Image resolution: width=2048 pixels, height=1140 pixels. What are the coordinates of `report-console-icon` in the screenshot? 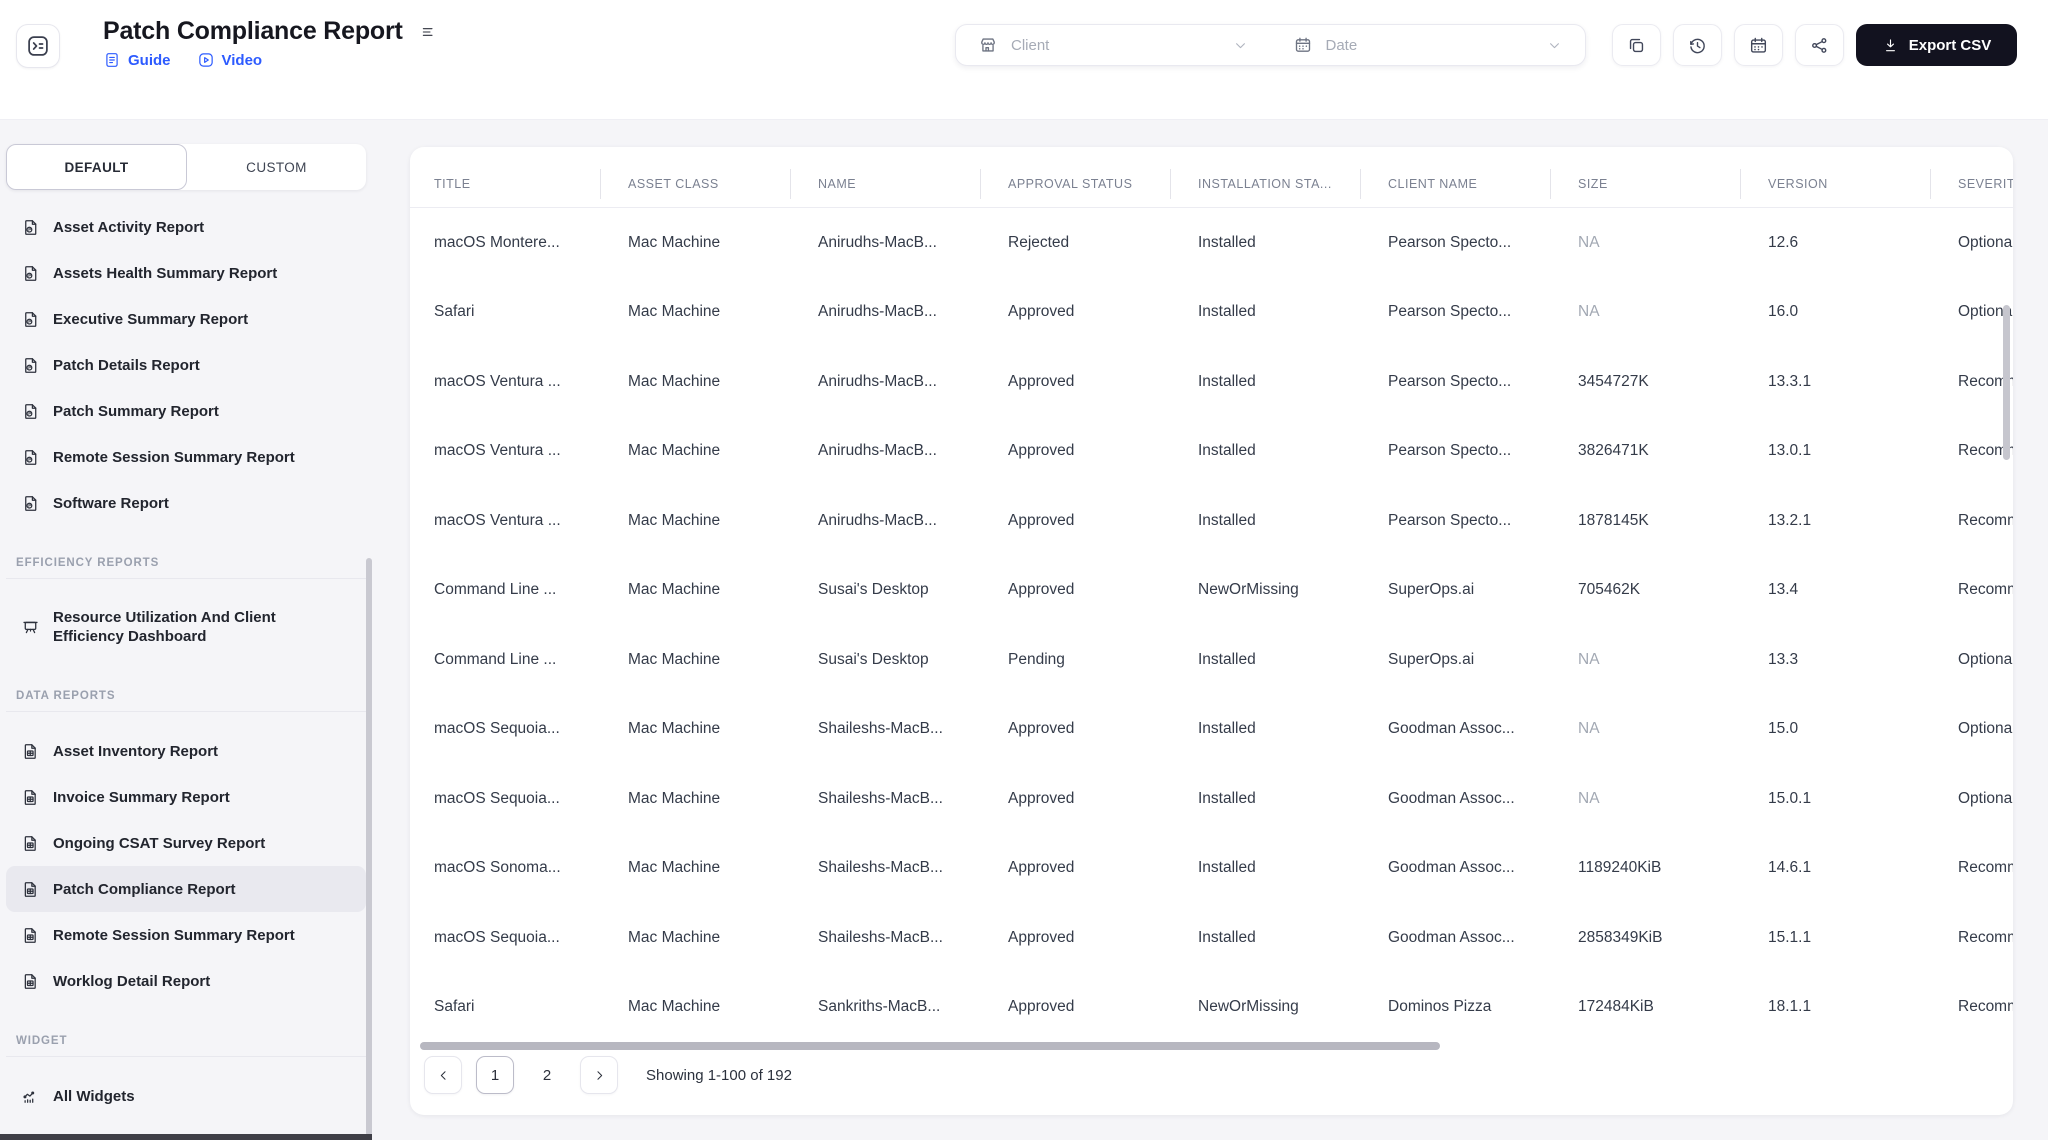 It's located at (38, 46).